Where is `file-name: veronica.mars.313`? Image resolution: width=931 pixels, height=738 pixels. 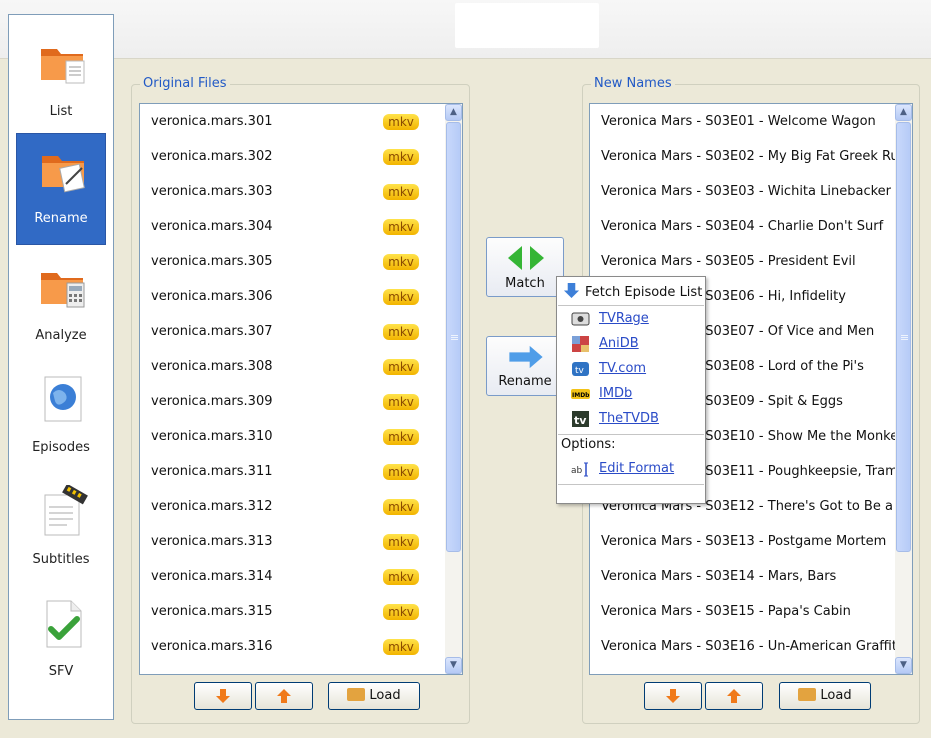
file-name: veronica.mars.313 is located at coordinates (212, 541).